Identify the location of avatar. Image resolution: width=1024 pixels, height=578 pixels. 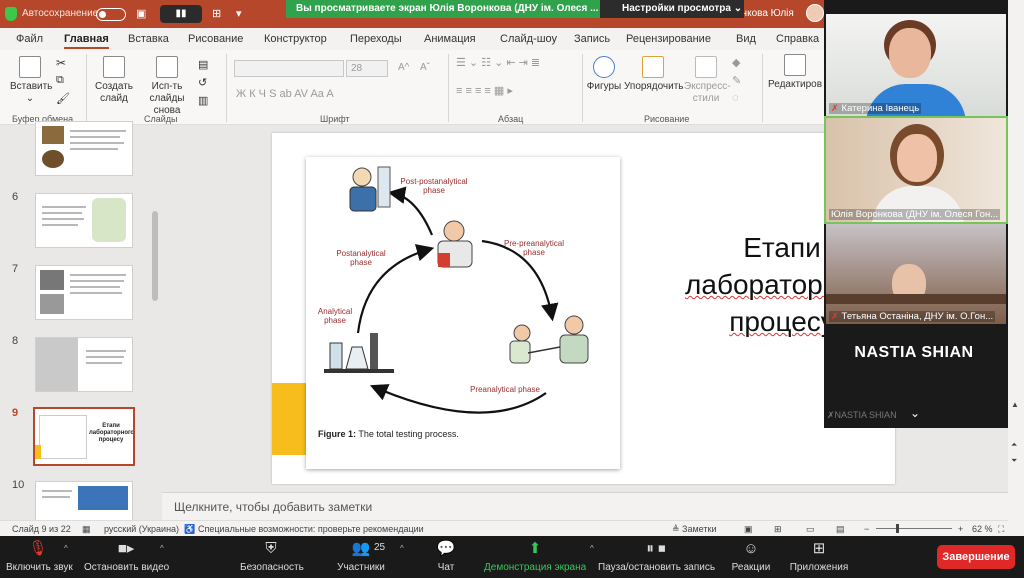
(815, 13).